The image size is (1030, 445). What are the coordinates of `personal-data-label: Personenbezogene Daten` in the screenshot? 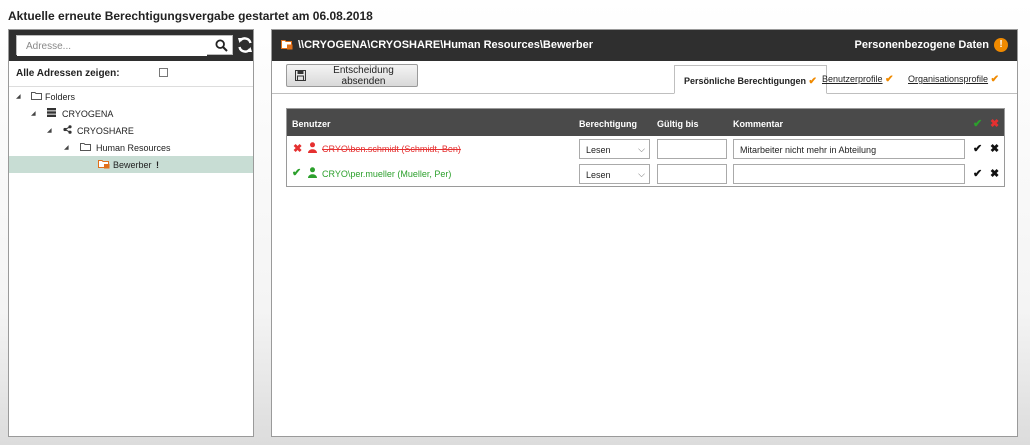 It's located at (921, 45).